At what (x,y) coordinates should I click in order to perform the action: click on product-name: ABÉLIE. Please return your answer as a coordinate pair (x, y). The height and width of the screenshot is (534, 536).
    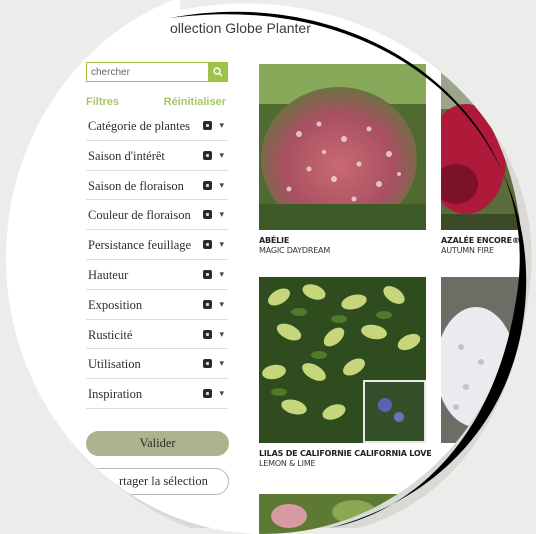
    Looking at the image, I should click on (294, 241).